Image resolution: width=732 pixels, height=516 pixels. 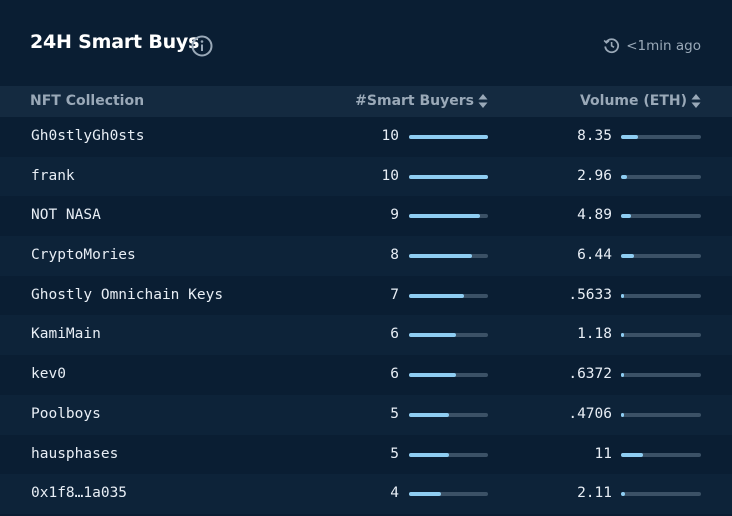 What do you see at coordinates (594, 493) in the screenshot?
I see `volume-value: 2.11` at bounding box center [594, 493].